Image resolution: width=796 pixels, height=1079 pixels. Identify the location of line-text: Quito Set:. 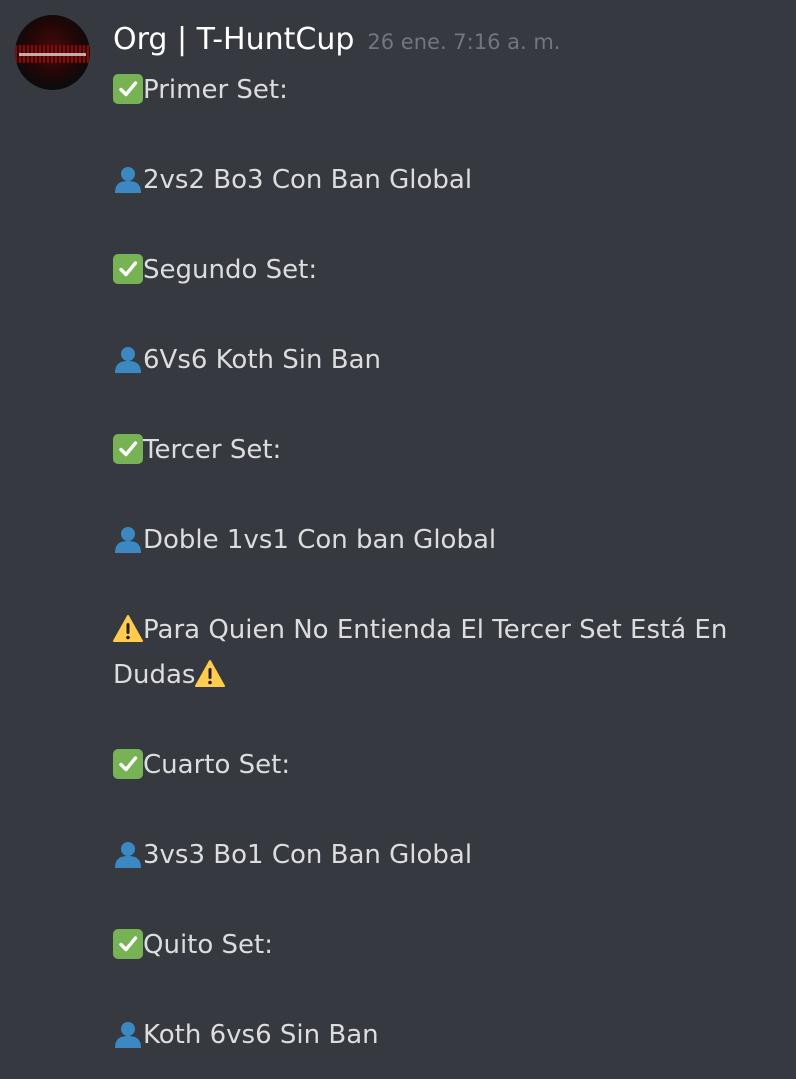
(208, 945).